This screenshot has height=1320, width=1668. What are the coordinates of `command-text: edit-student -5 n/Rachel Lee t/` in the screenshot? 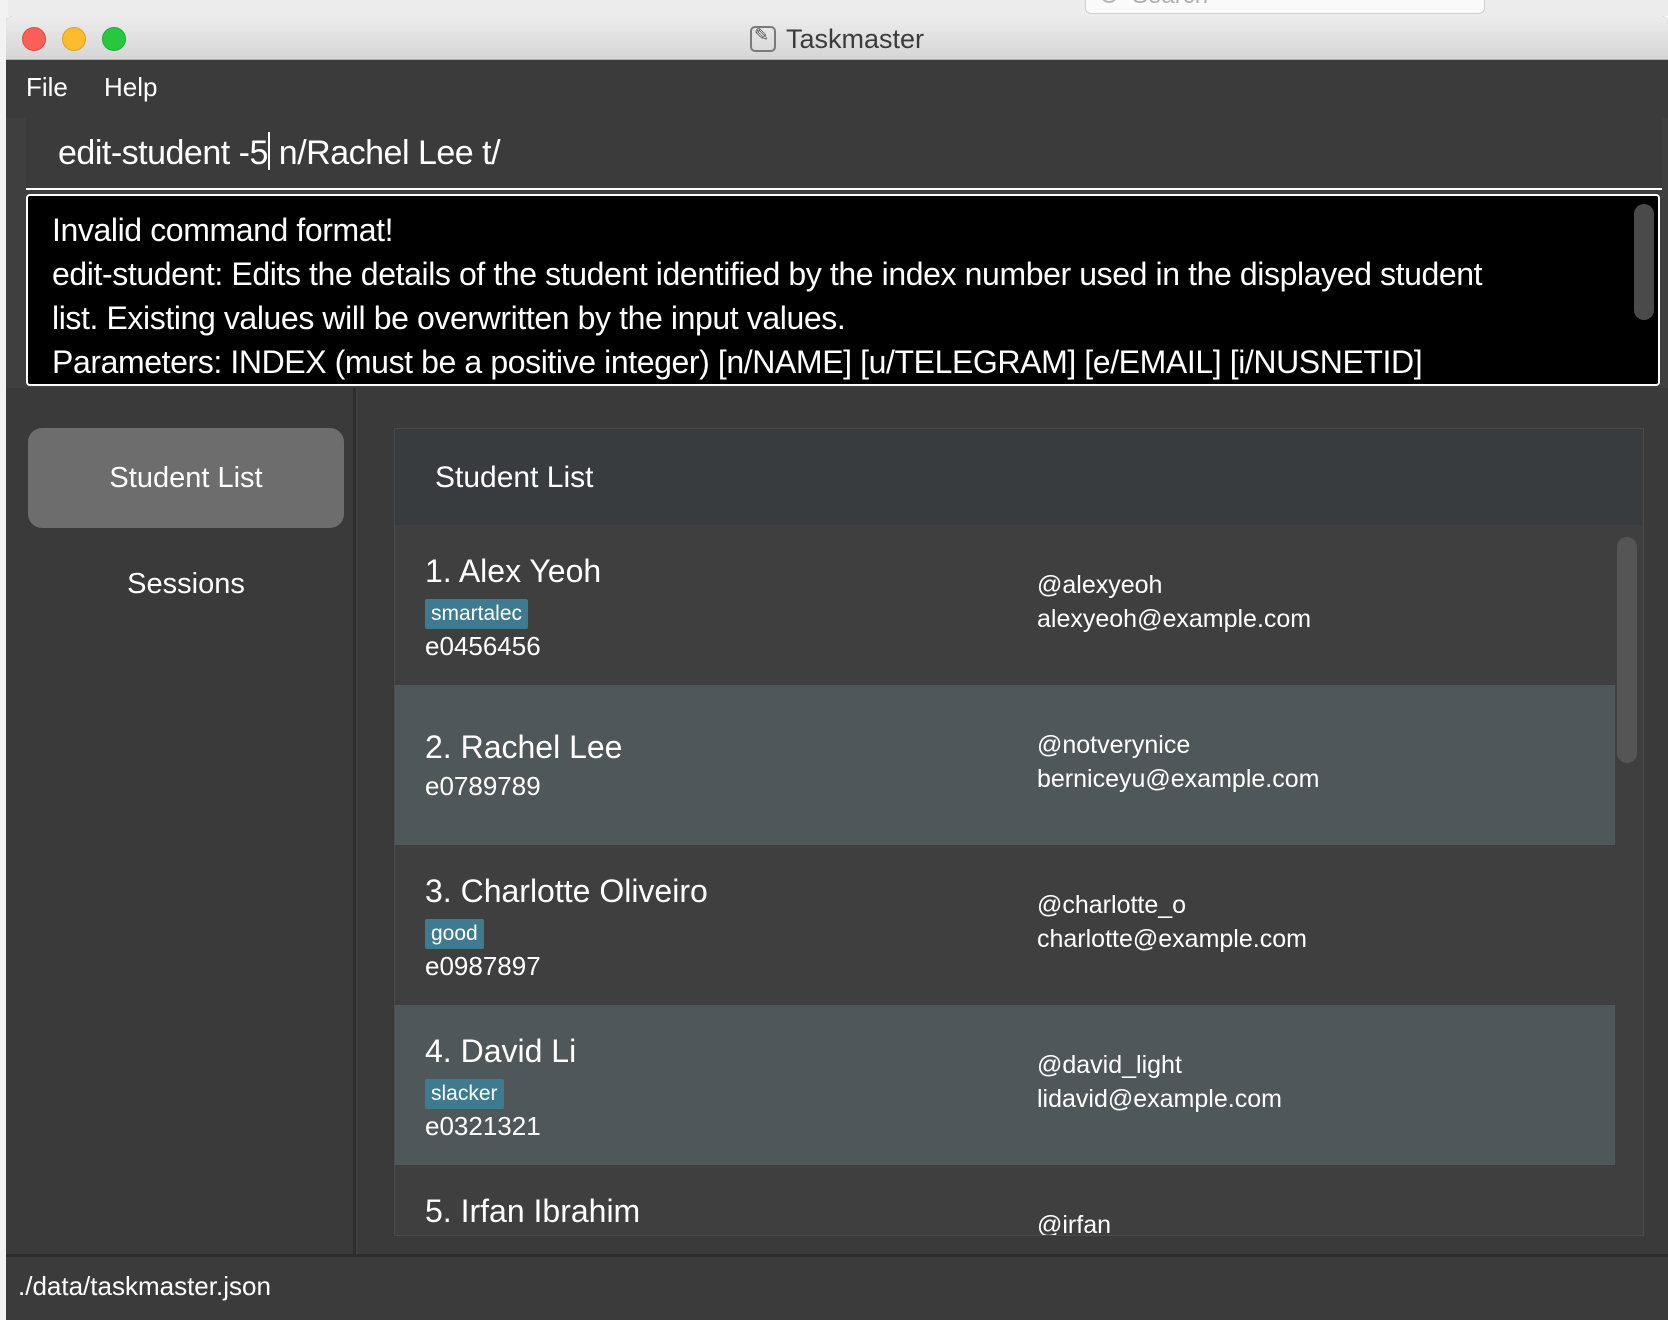 It's located at (279, 152).